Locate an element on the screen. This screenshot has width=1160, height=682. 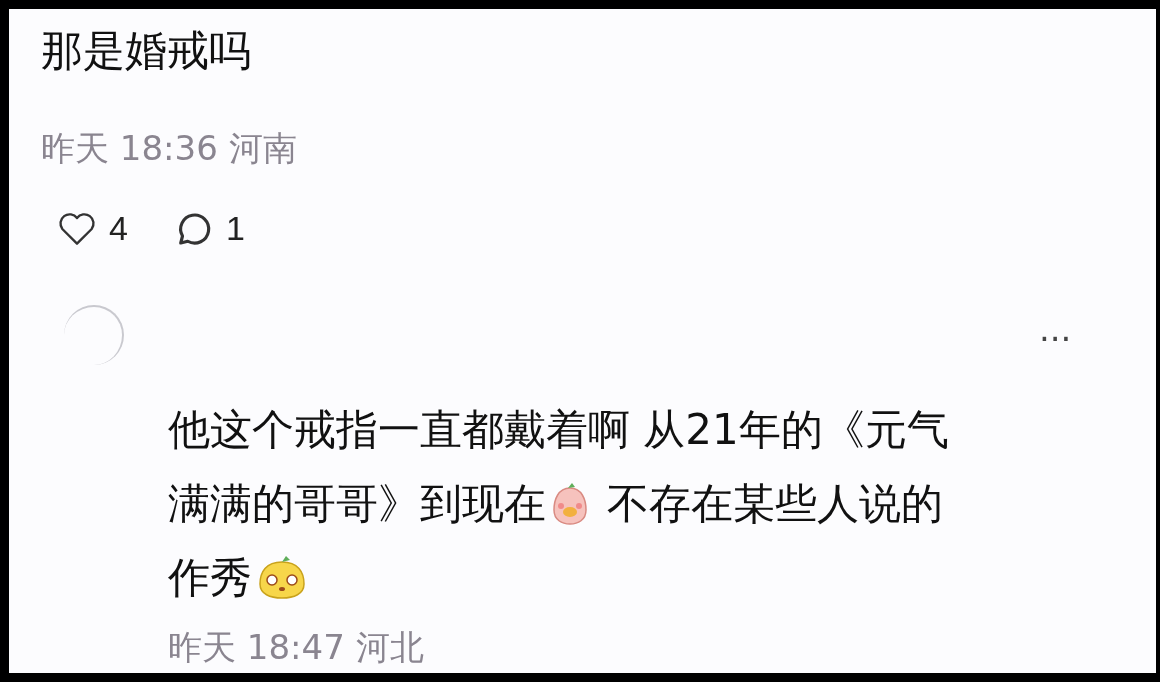
reply-button: 1 is located at coordinates (208, 228).